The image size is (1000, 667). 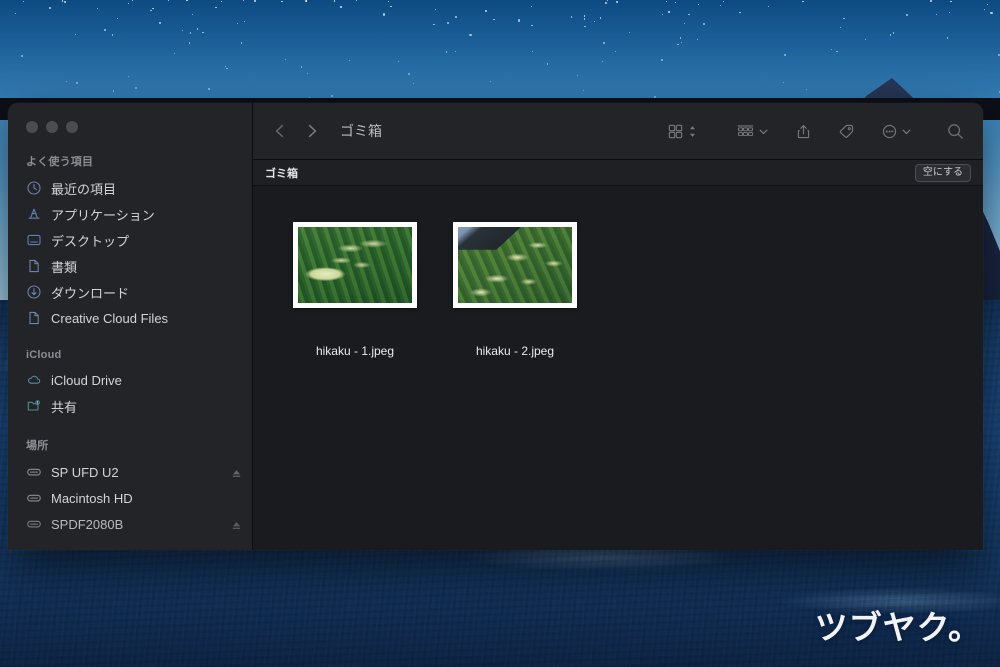 I want to click on sidebar-group-title-favorites: よく使う項目, so click(x=60, y=162).